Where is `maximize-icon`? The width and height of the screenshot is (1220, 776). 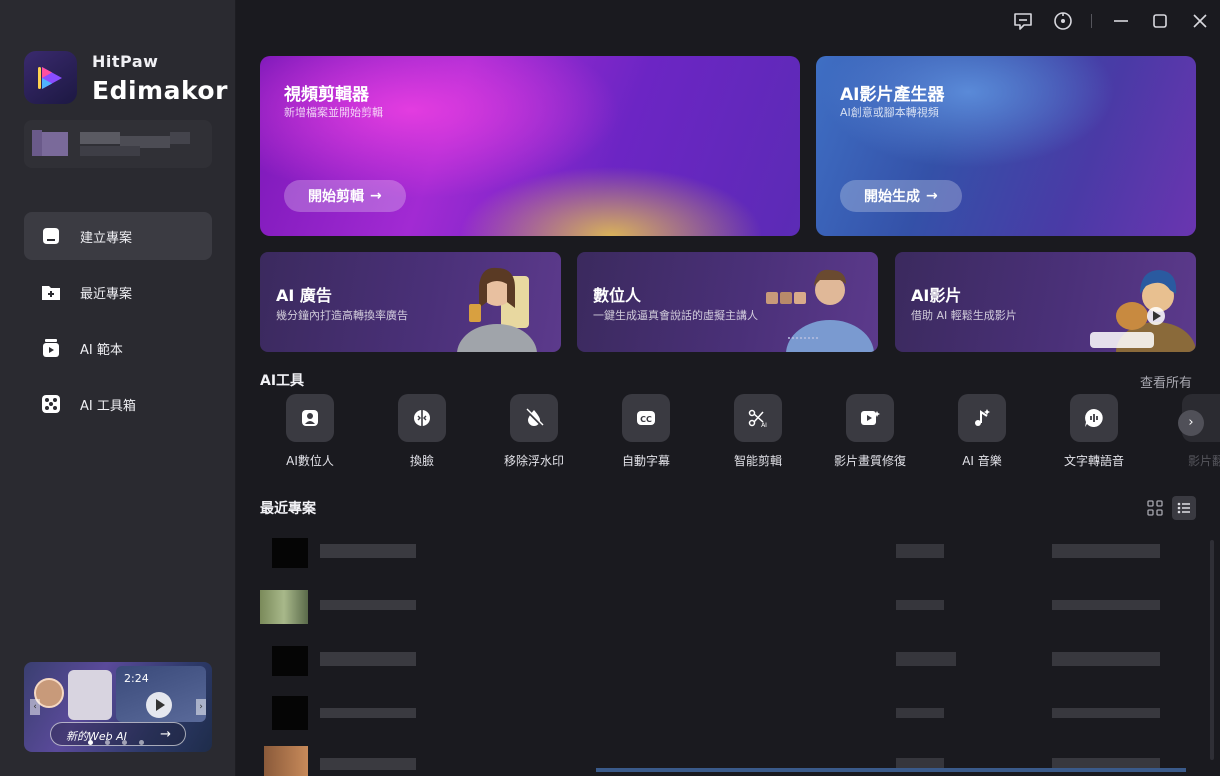
maximize-icon is located at coordinates (1160, 21).